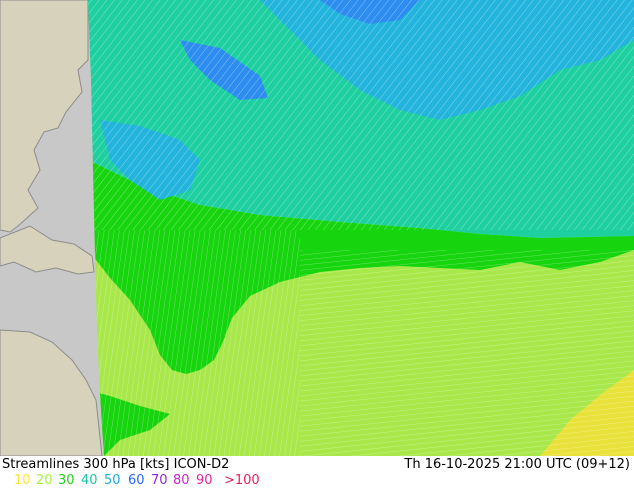 This screenshot has width=634, height=490. Describe the element at coordinates (112, 480) in the screenshot. I see `legend-item: 50` at that location.